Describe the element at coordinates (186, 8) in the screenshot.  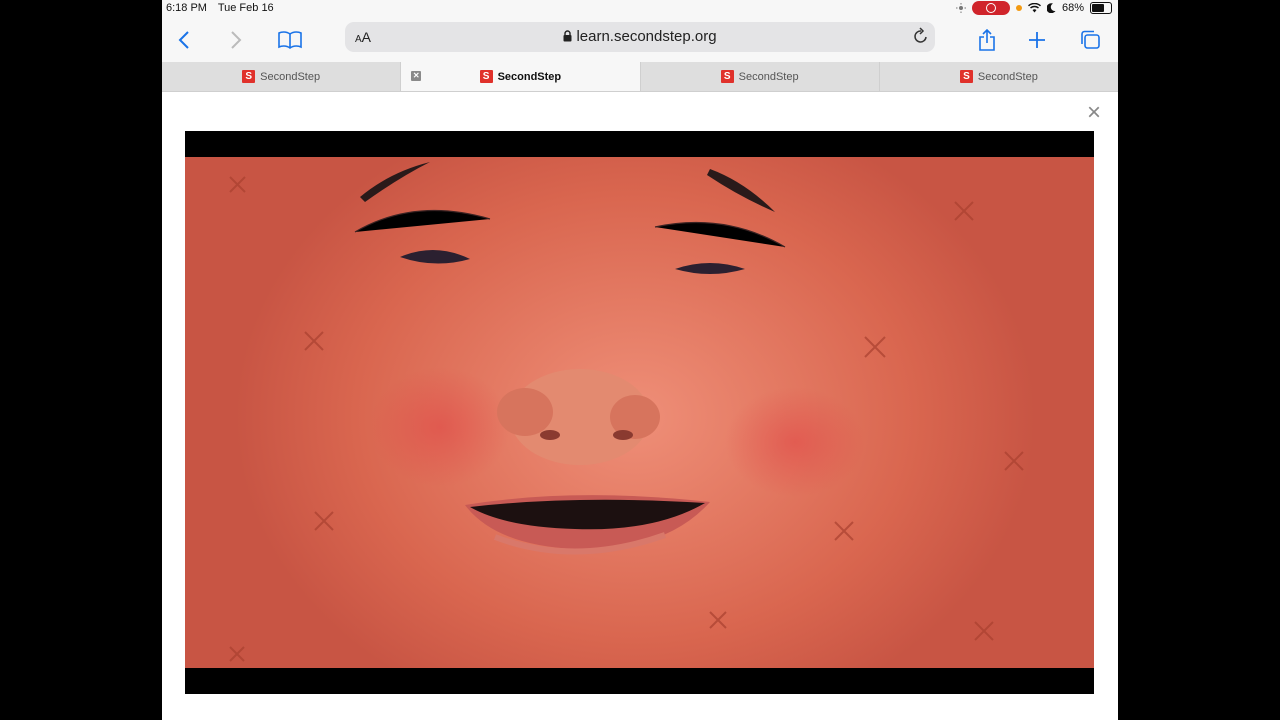
I see `status-time: 6:18 PM` at that location.